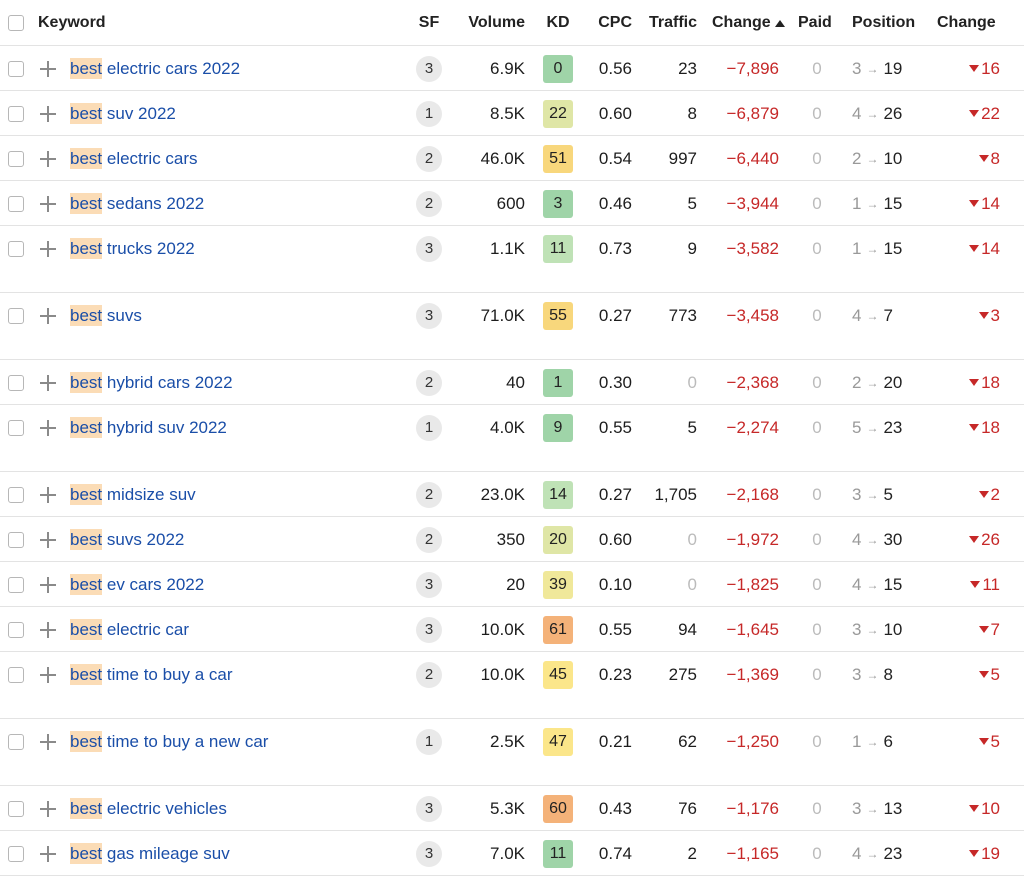 The width and height of the screenshot is (1024, 885). Describe the element at coordinates (235, 113) in the screenshot. I see `keyword-link: best suv 2022` at that location.